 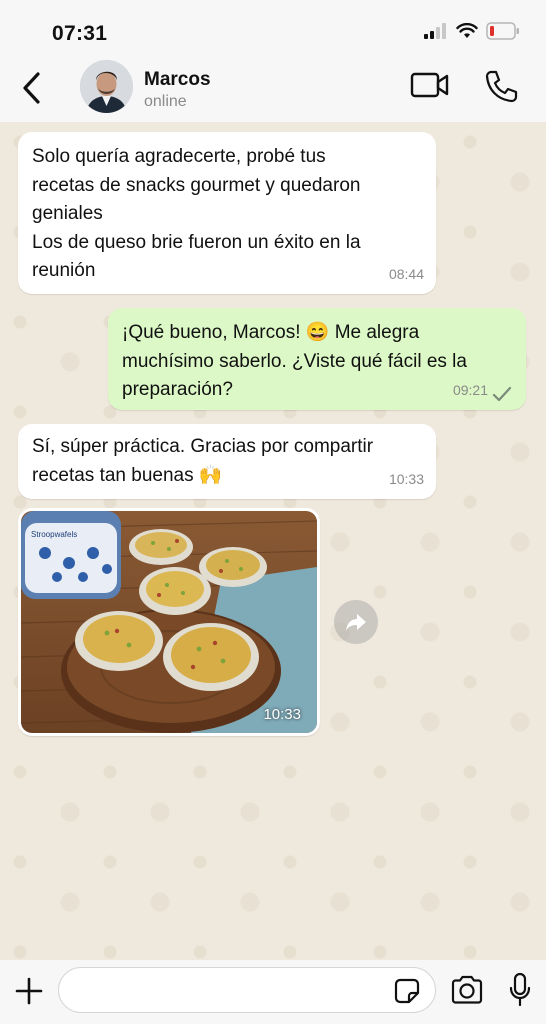 What do you see at coordinates (271, 332) in the screenshot?
I see `message-text-line: ¡Qué bueno, Marcos! 😄 Me alegra` at bounding box center [271, 332].